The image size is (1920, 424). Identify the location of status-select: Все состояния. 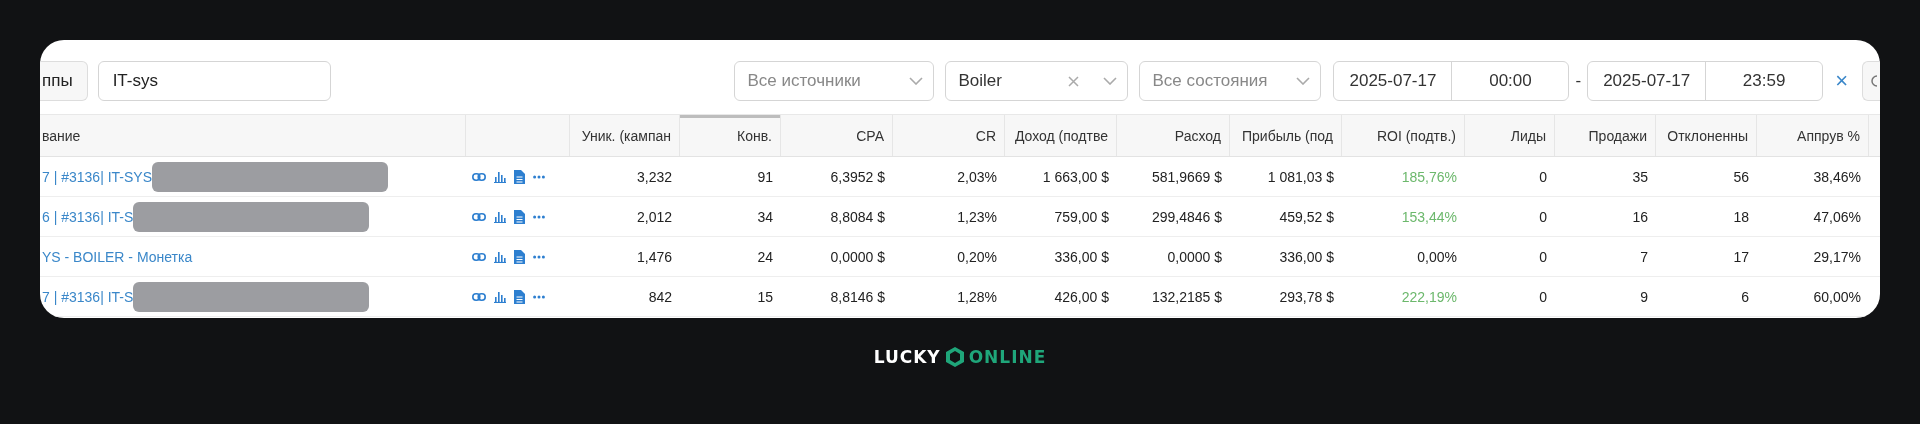
(1230, 81).